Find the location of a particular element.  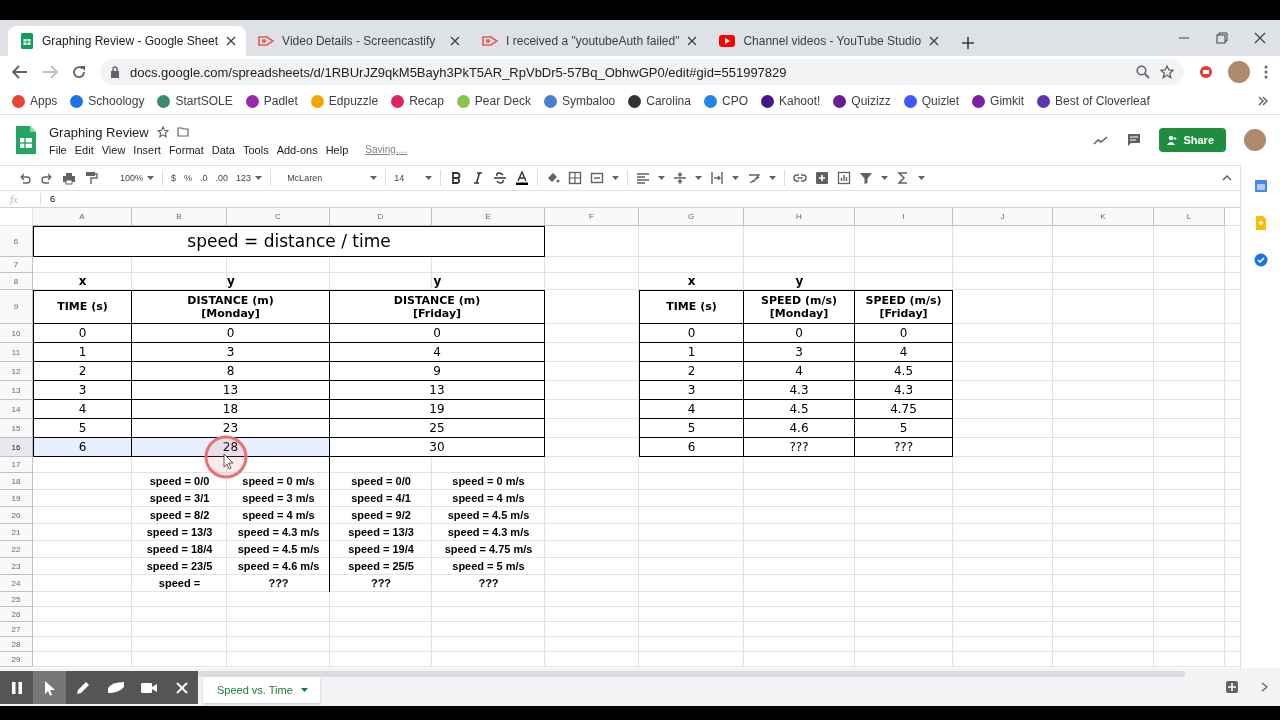

address-bar: docs.google.com/spreadsheets/d/1RBUrJZ9qkM5Bayh3PkT5AR_RpVbDr5-57Bq_ObhwGP0/edit#gid=551997829 is located at coordinates (642, 72).